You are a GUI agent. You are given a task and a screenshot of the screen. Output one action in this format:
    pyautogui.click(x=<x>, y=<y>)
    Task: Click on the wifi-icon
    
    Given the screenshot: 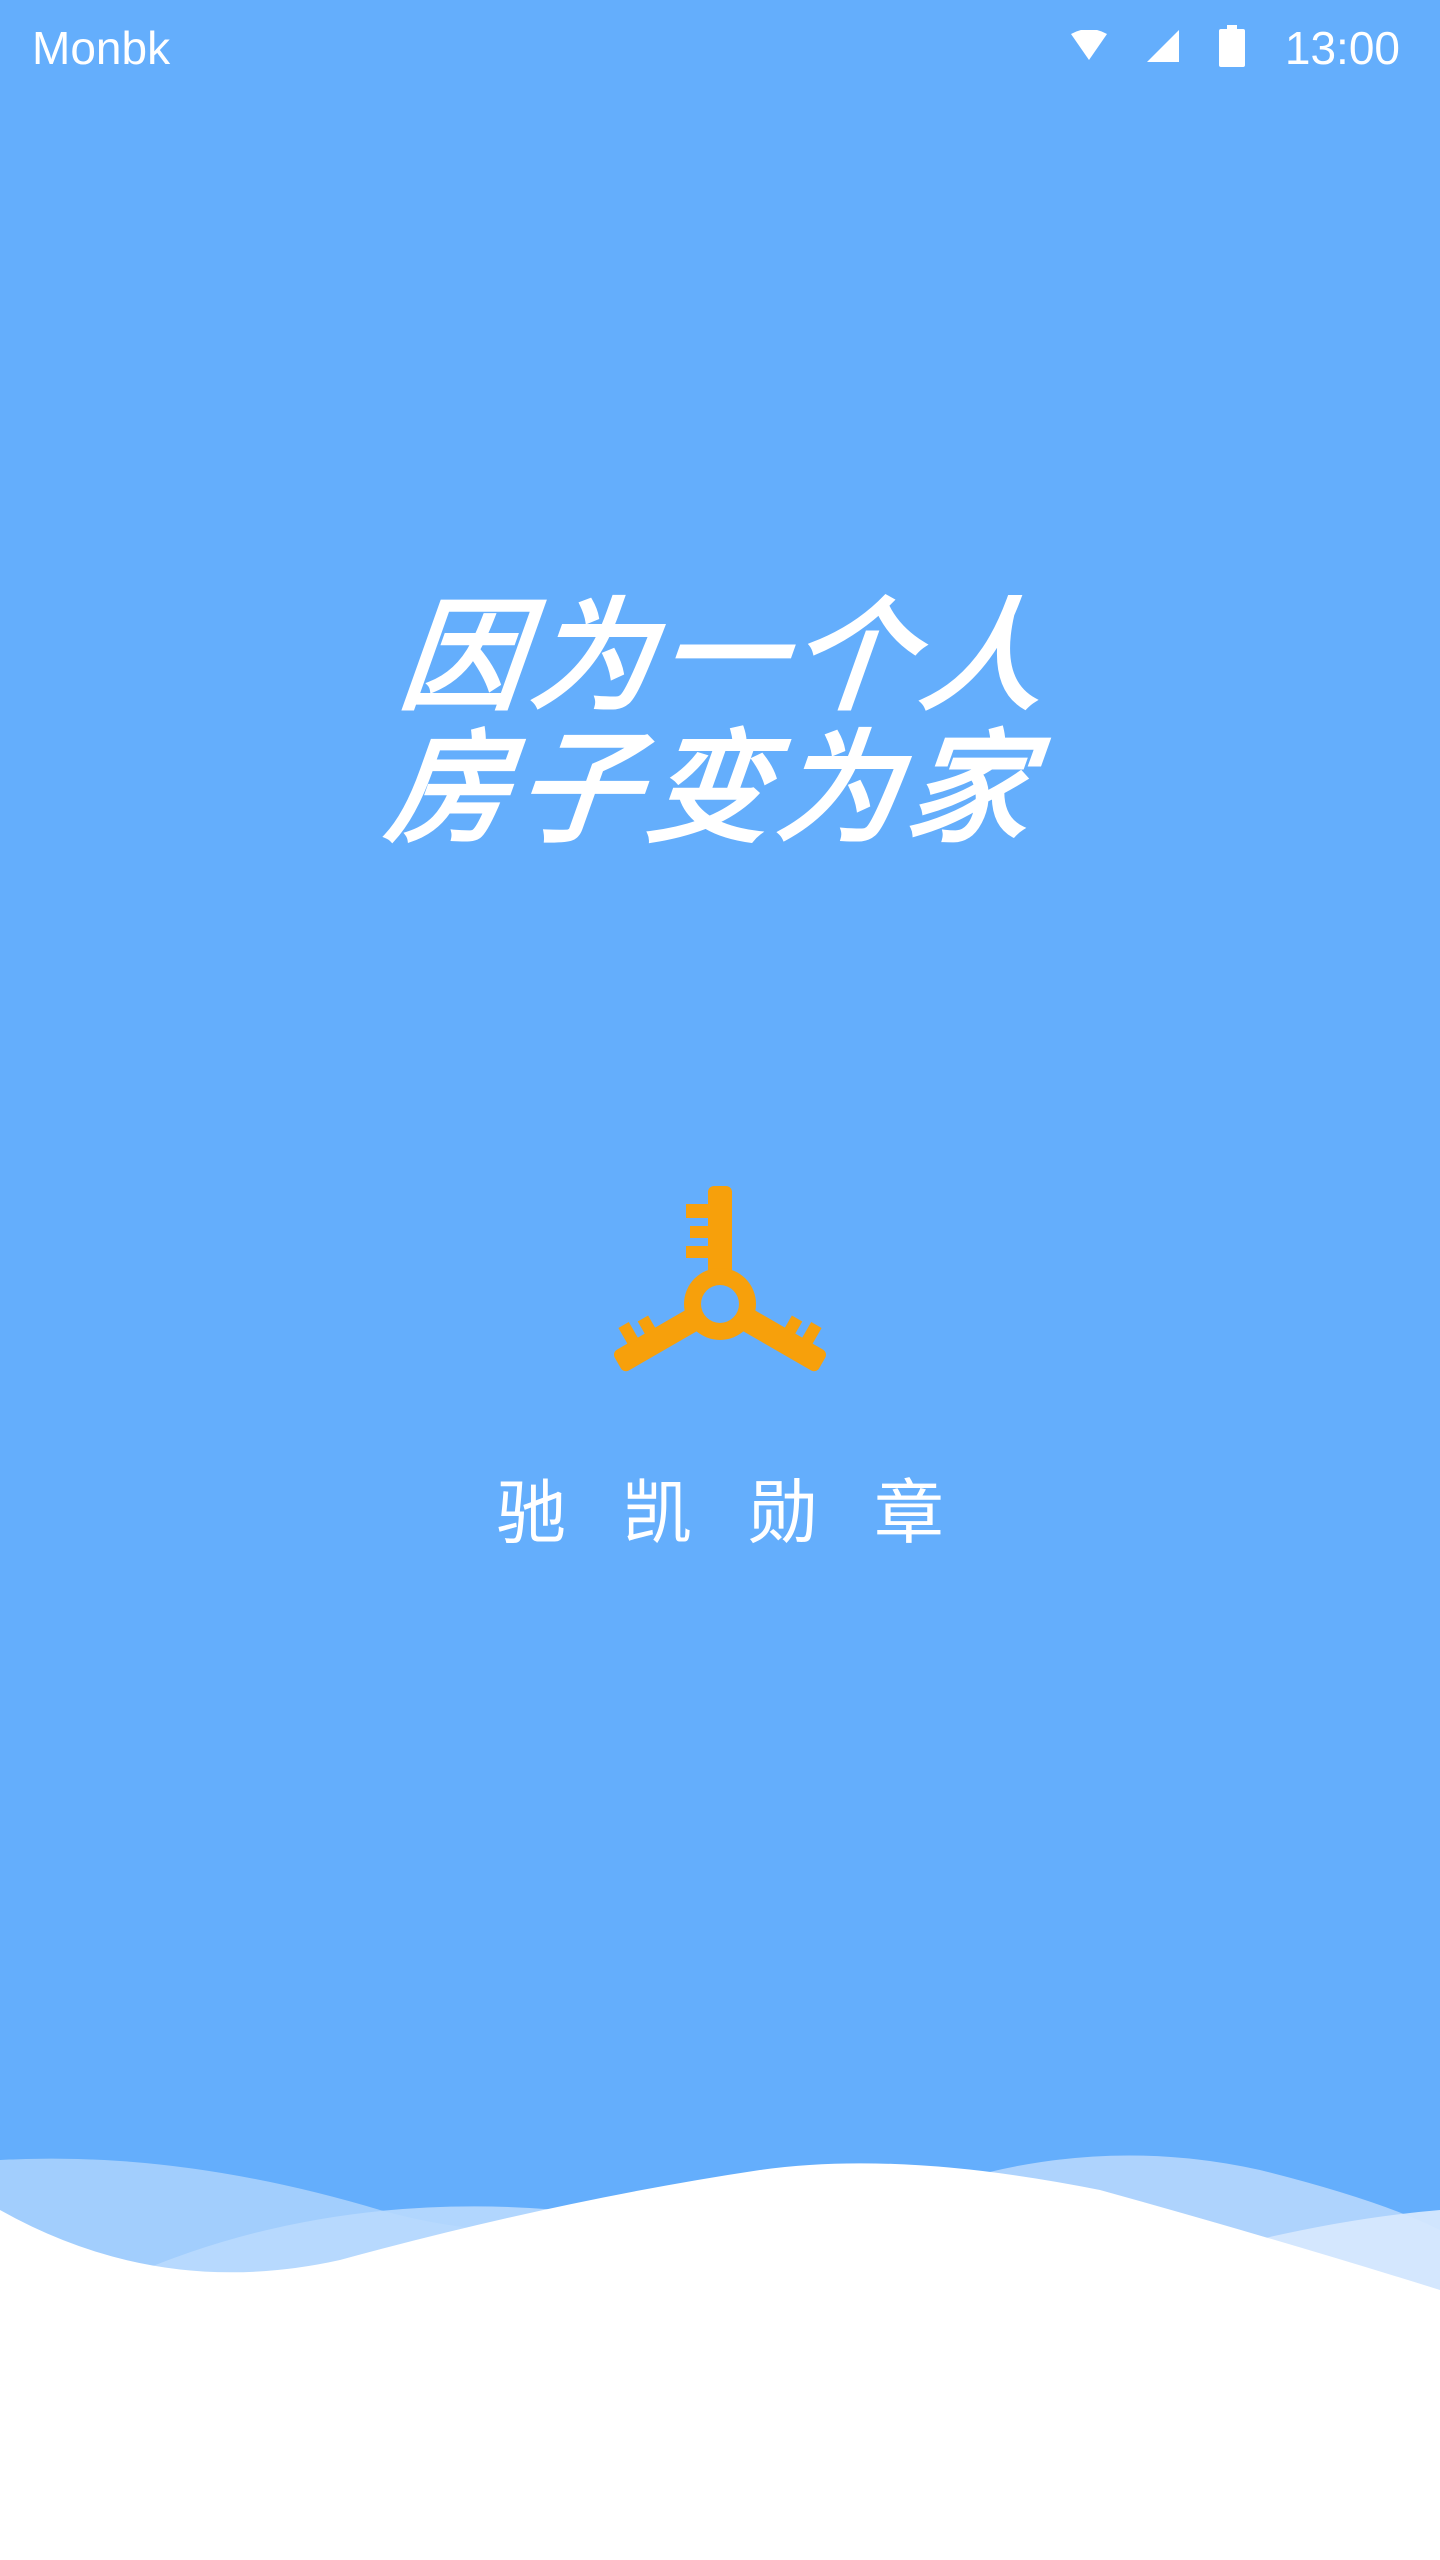 What is the action you would take?
    pyautogui.click(x=1088, y=47)
    